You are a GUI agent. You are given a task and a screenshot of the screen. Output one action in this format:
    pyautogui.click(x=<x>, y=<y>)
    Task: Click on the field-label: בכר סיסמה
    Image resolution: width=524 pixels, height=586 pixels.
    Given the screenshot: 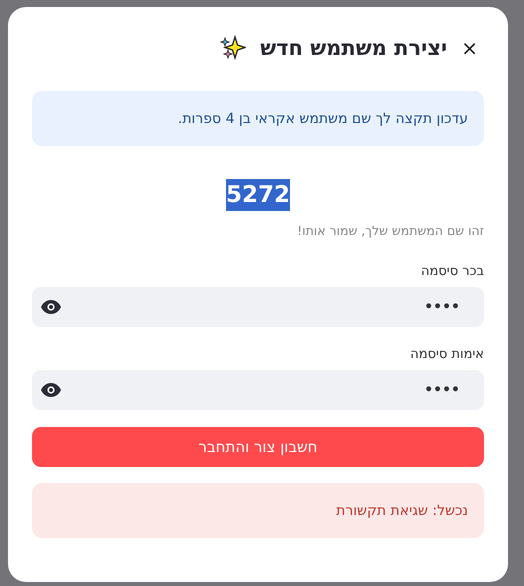 What is the action you would take?
    pyautogui.click(x=452, y=271)
    